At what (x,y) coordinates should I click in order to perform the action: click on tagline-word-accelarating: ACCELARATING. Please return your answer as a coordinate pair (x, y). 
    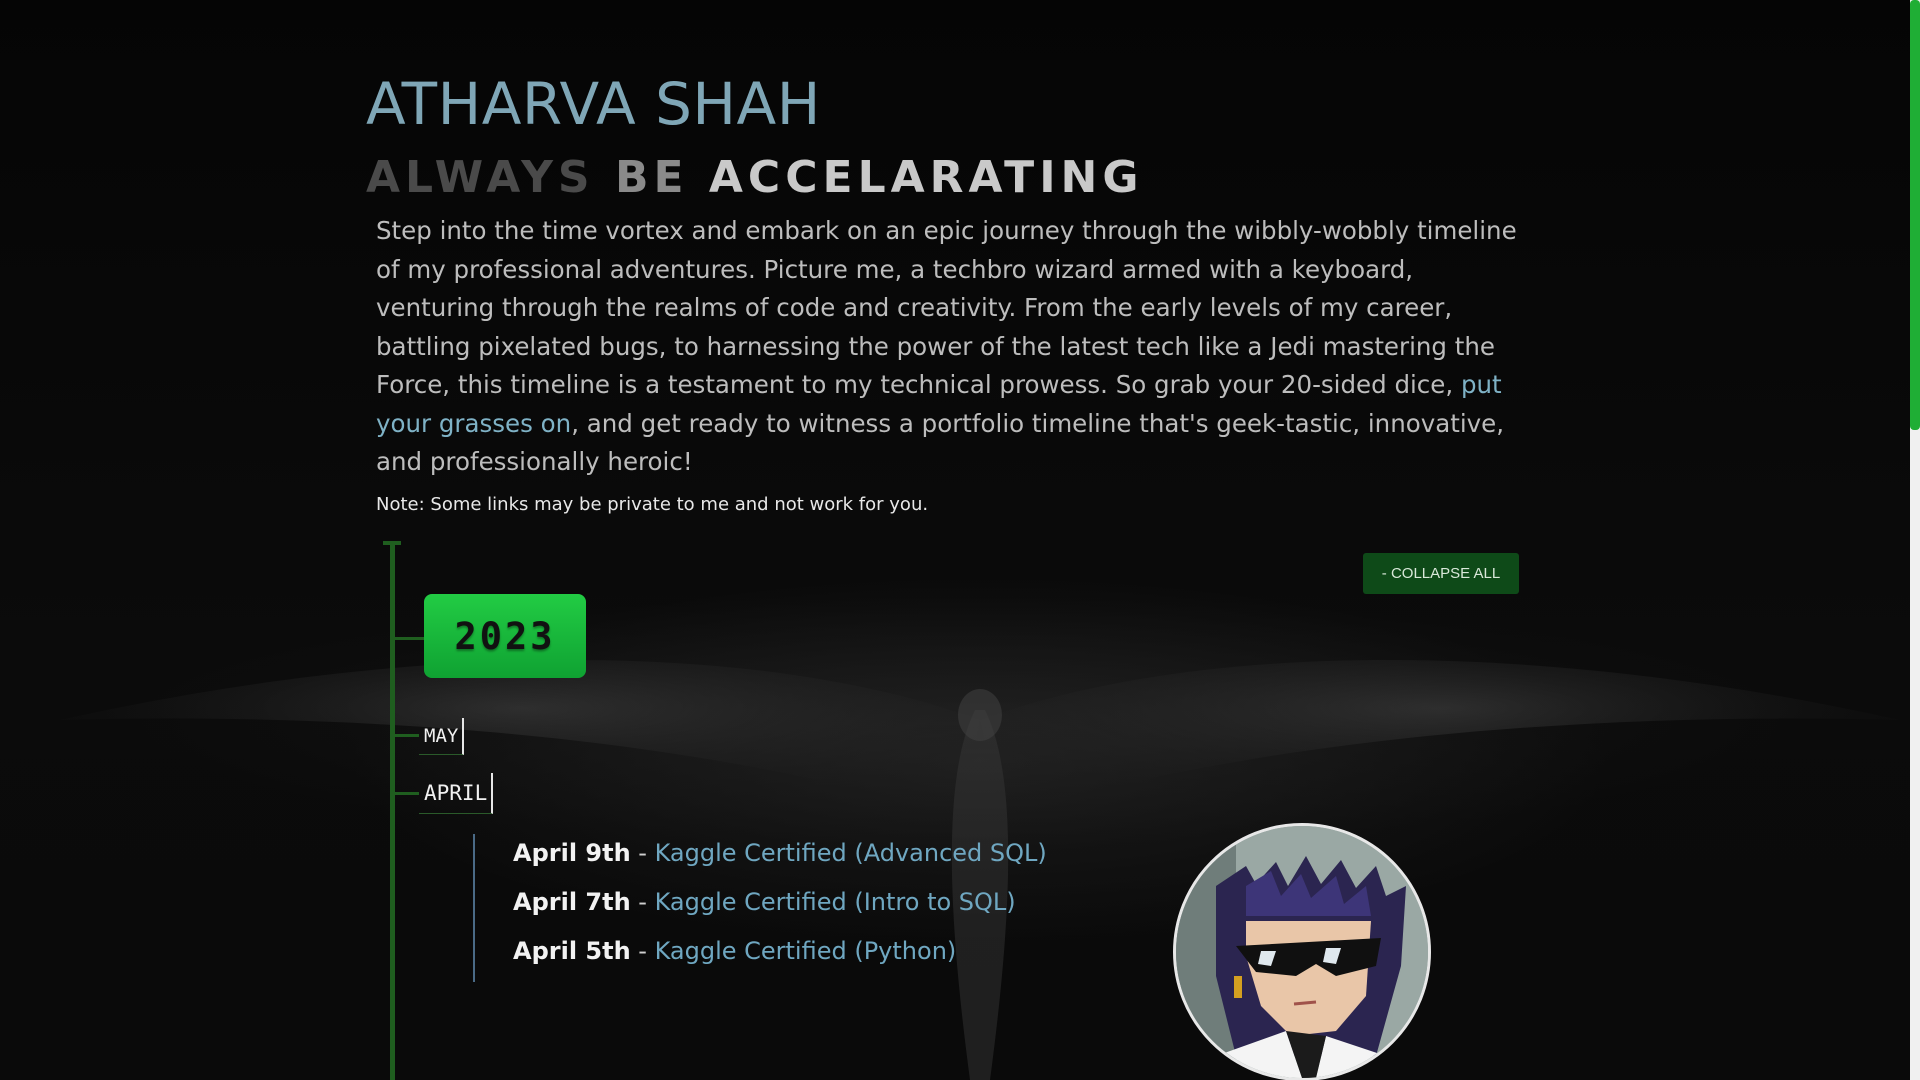
    Looking at the image, I should click on (926, 177).